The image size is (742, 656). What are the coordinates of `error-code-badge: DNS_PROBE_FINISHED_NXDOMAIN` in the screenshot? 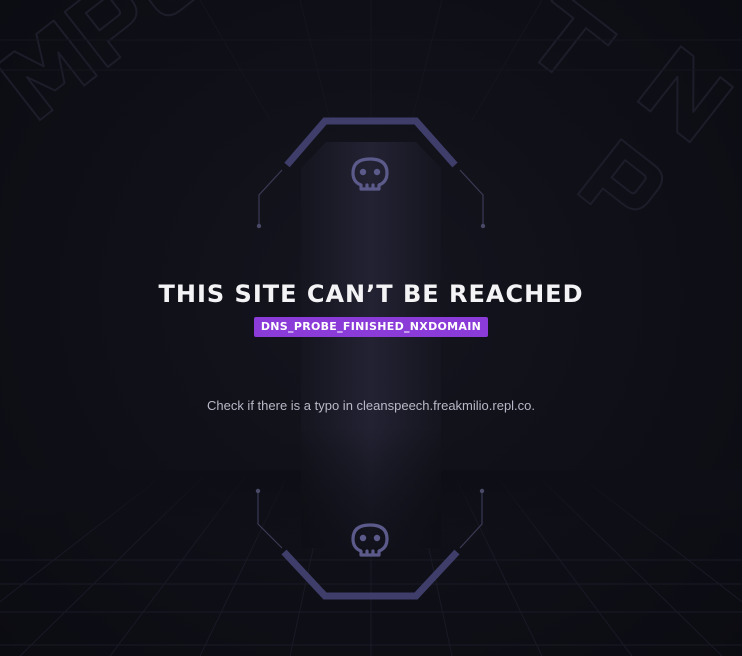 It's located at (371, 327).